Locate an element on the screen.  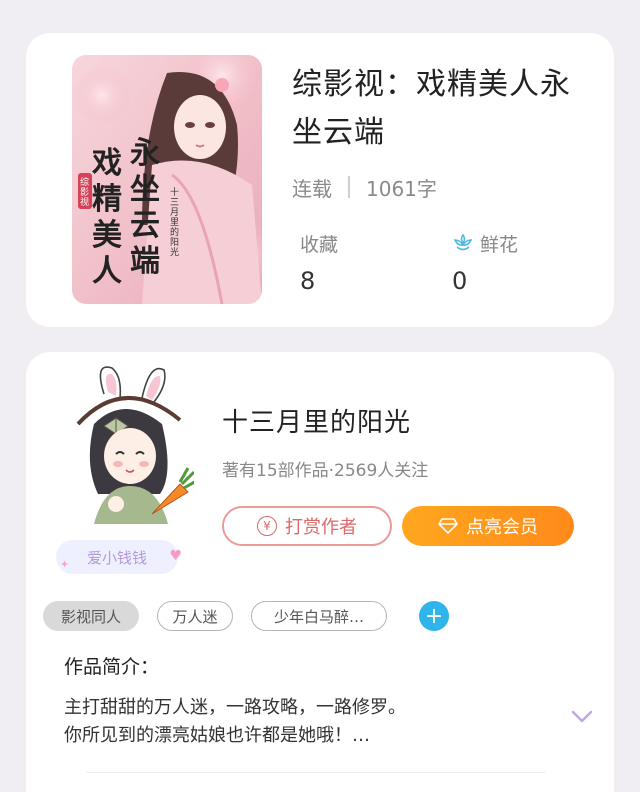
heart-icon: ♥ is located at coordinates (175, 556).